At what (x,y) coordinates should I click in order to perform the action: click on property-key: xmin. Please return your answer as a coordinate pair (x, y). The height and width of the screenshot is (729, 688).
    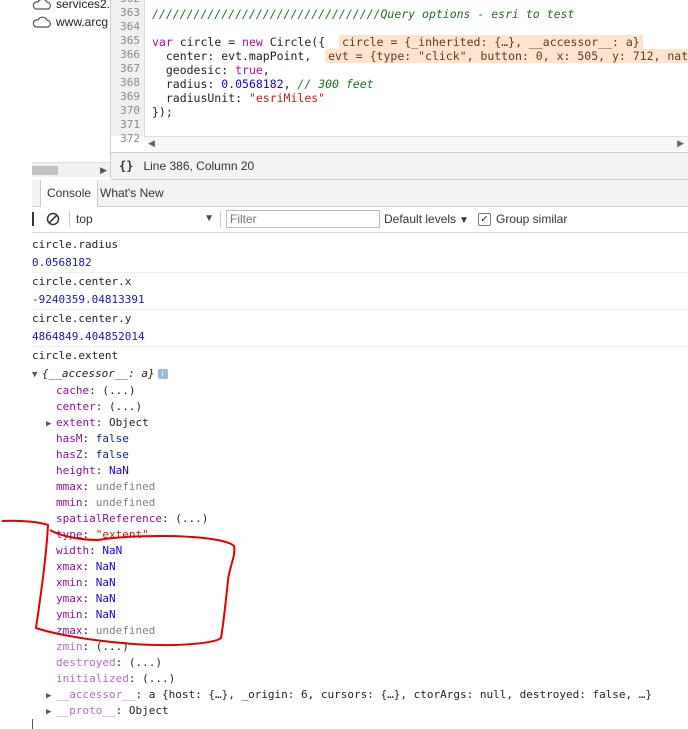
    Looking at the image, I should click on (69, 582).